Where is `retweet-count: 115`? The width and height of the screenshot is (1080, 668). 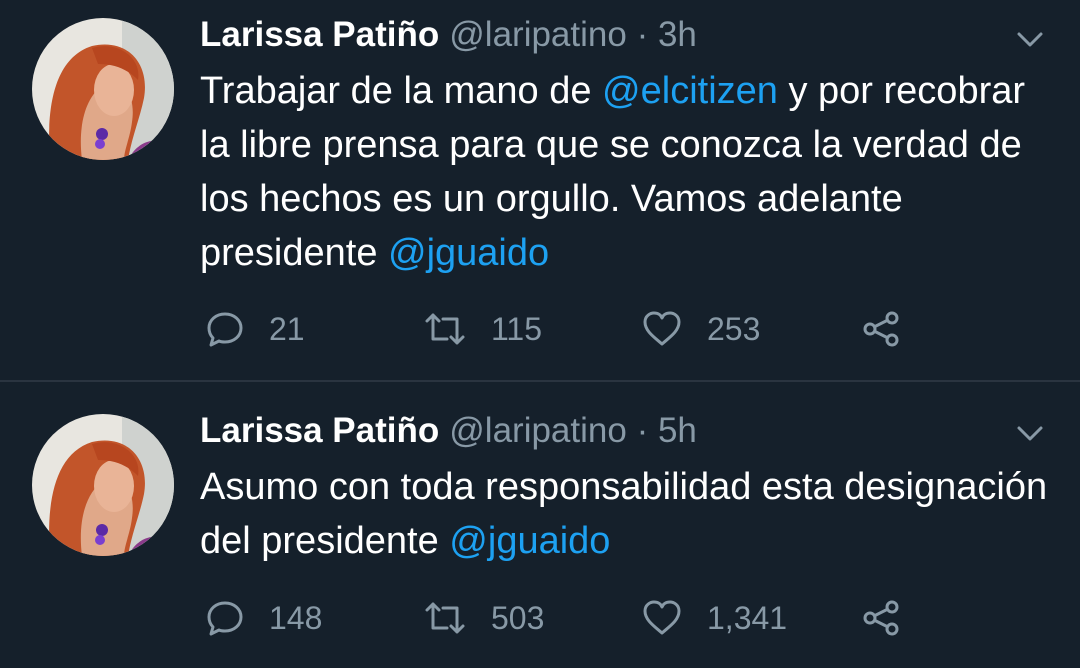 retweet-count: 115 is located at coordinates (517, 328).